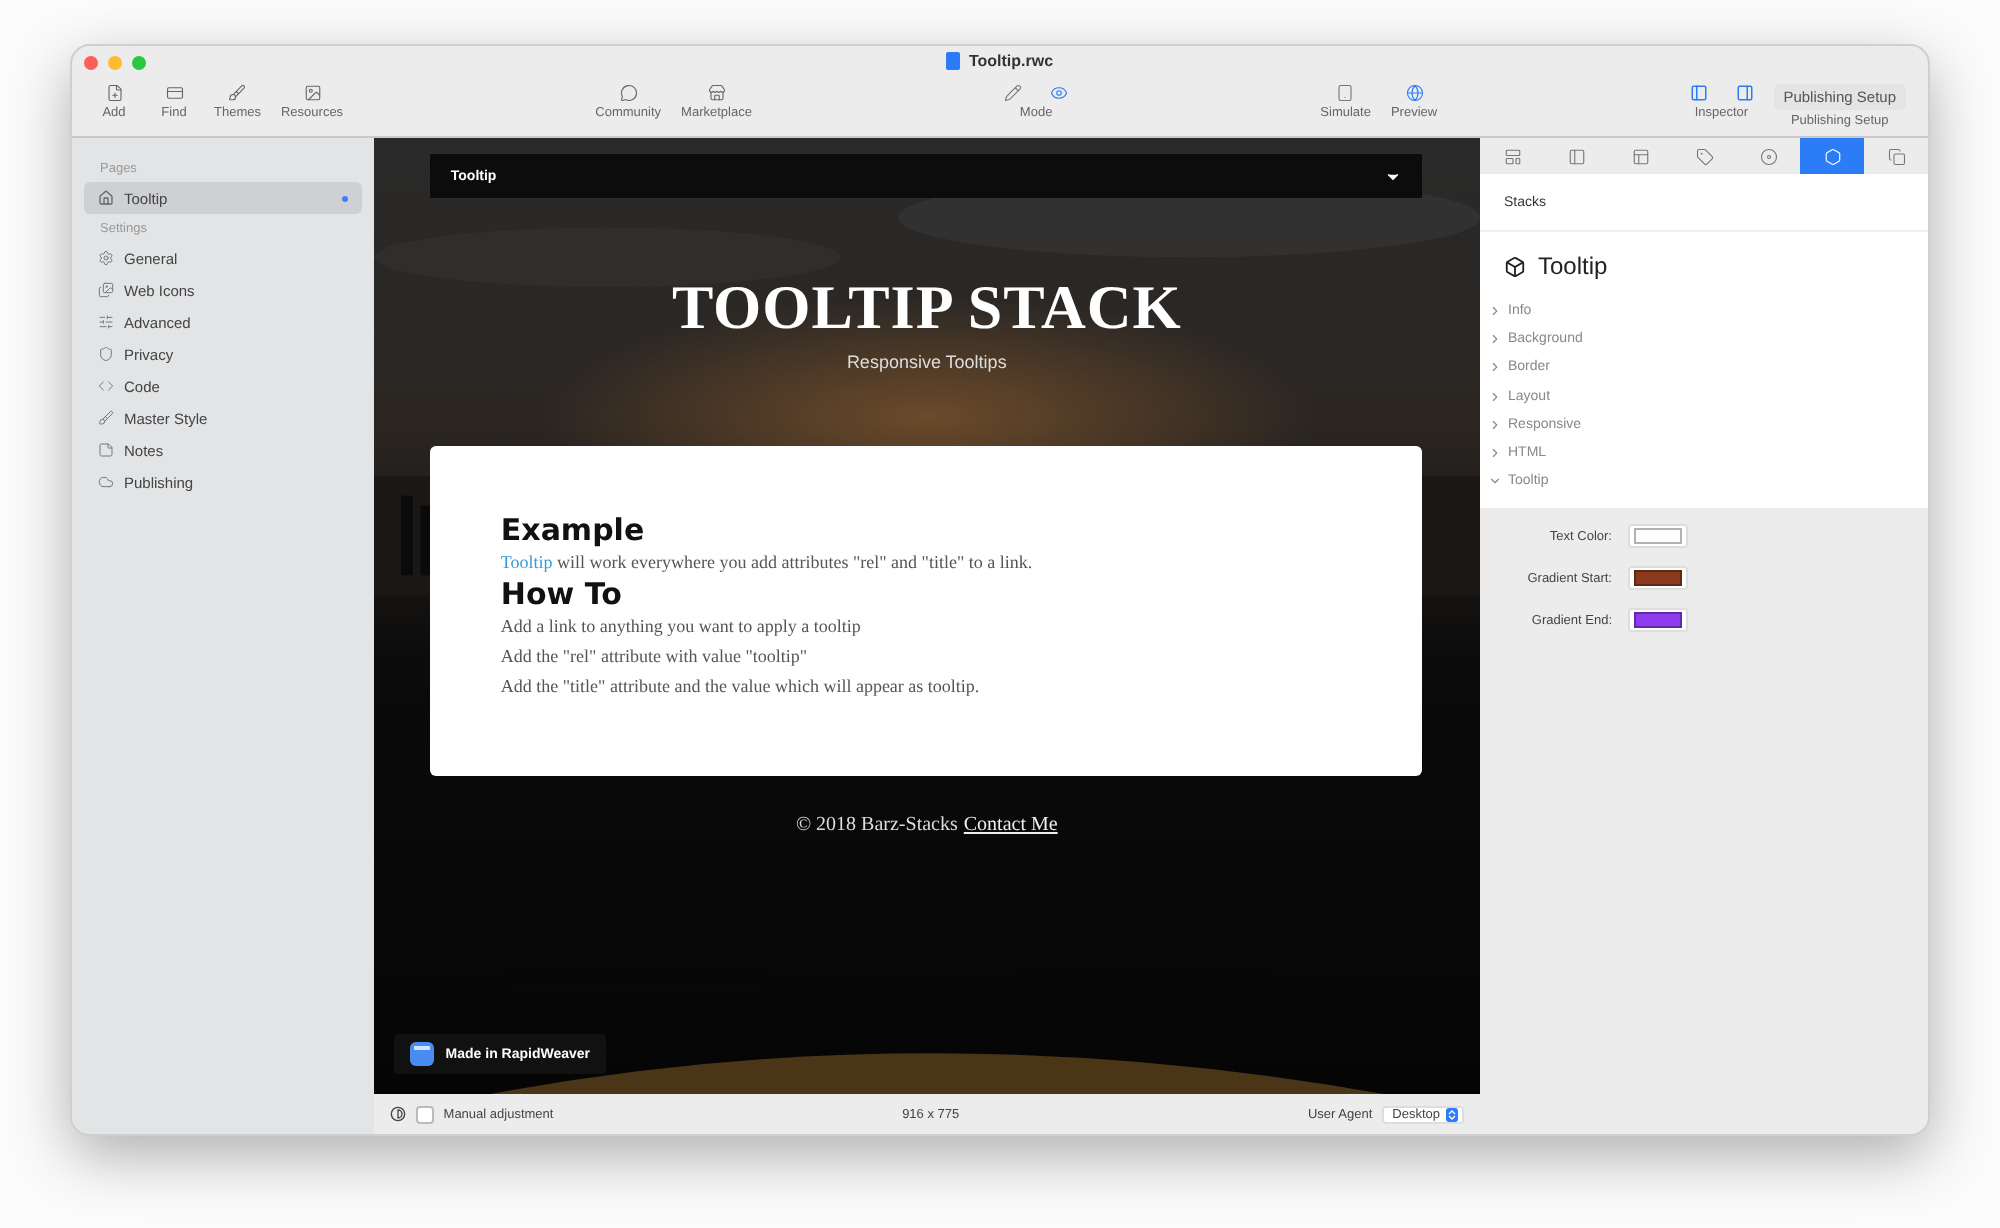  Describe the element at coordinates (139, 62) in the screenshot. I see `zoom-button` at that location.